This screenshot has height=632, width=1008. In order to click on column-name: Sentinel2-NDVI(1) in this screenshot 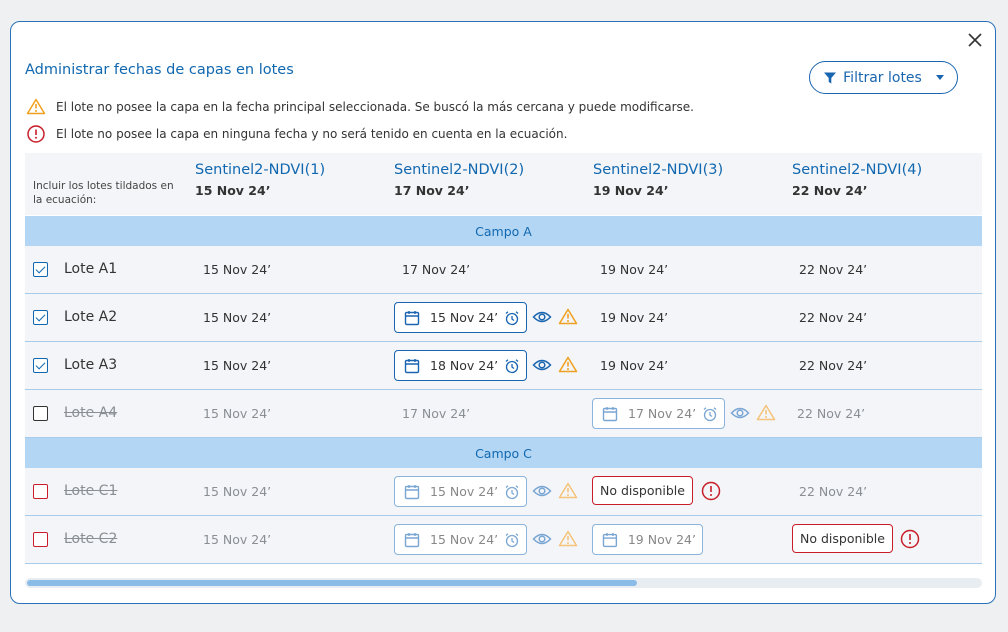, I will do `click(260, 170)`.